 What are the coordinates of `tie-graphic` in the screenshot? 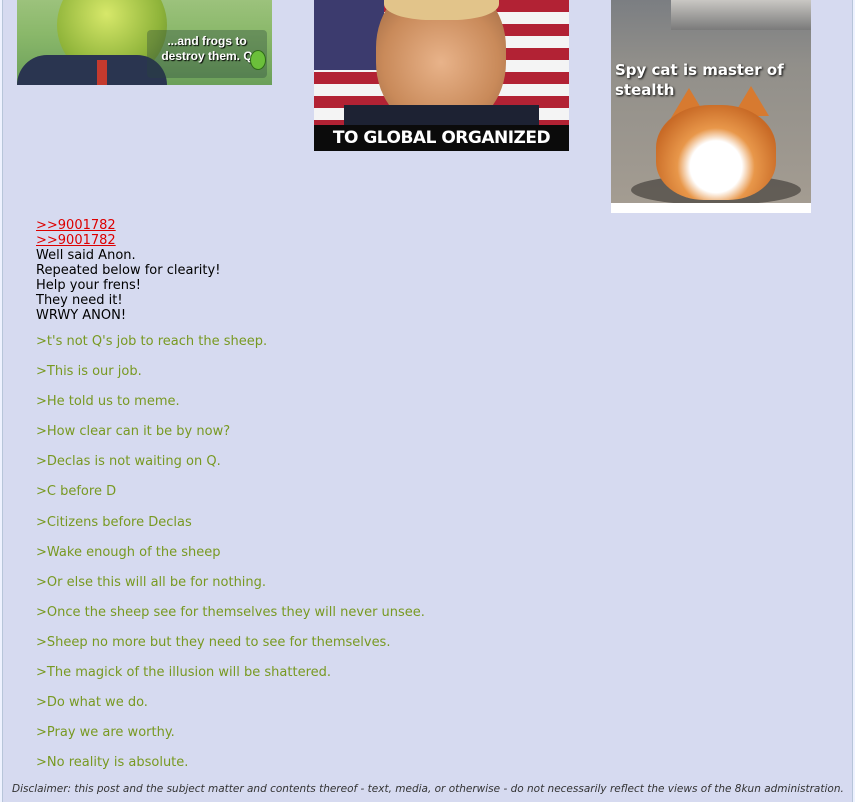 It's located at (102, 72).